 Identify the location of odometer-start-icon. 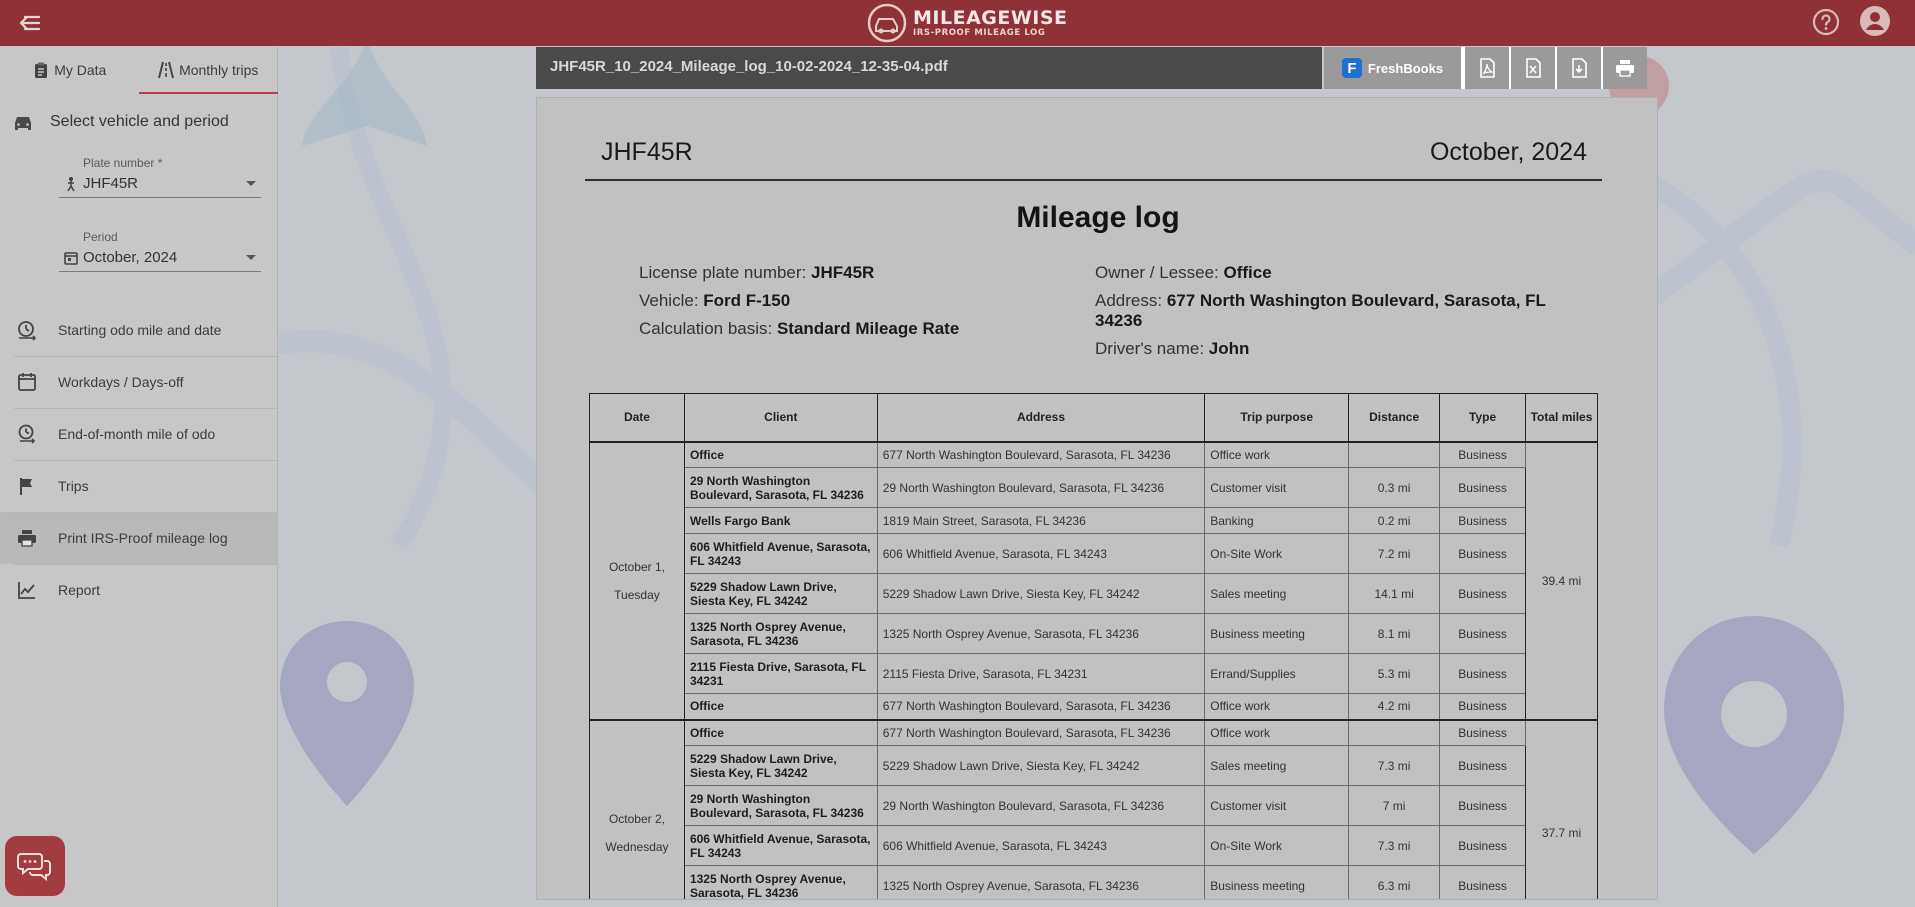
(27, 331).